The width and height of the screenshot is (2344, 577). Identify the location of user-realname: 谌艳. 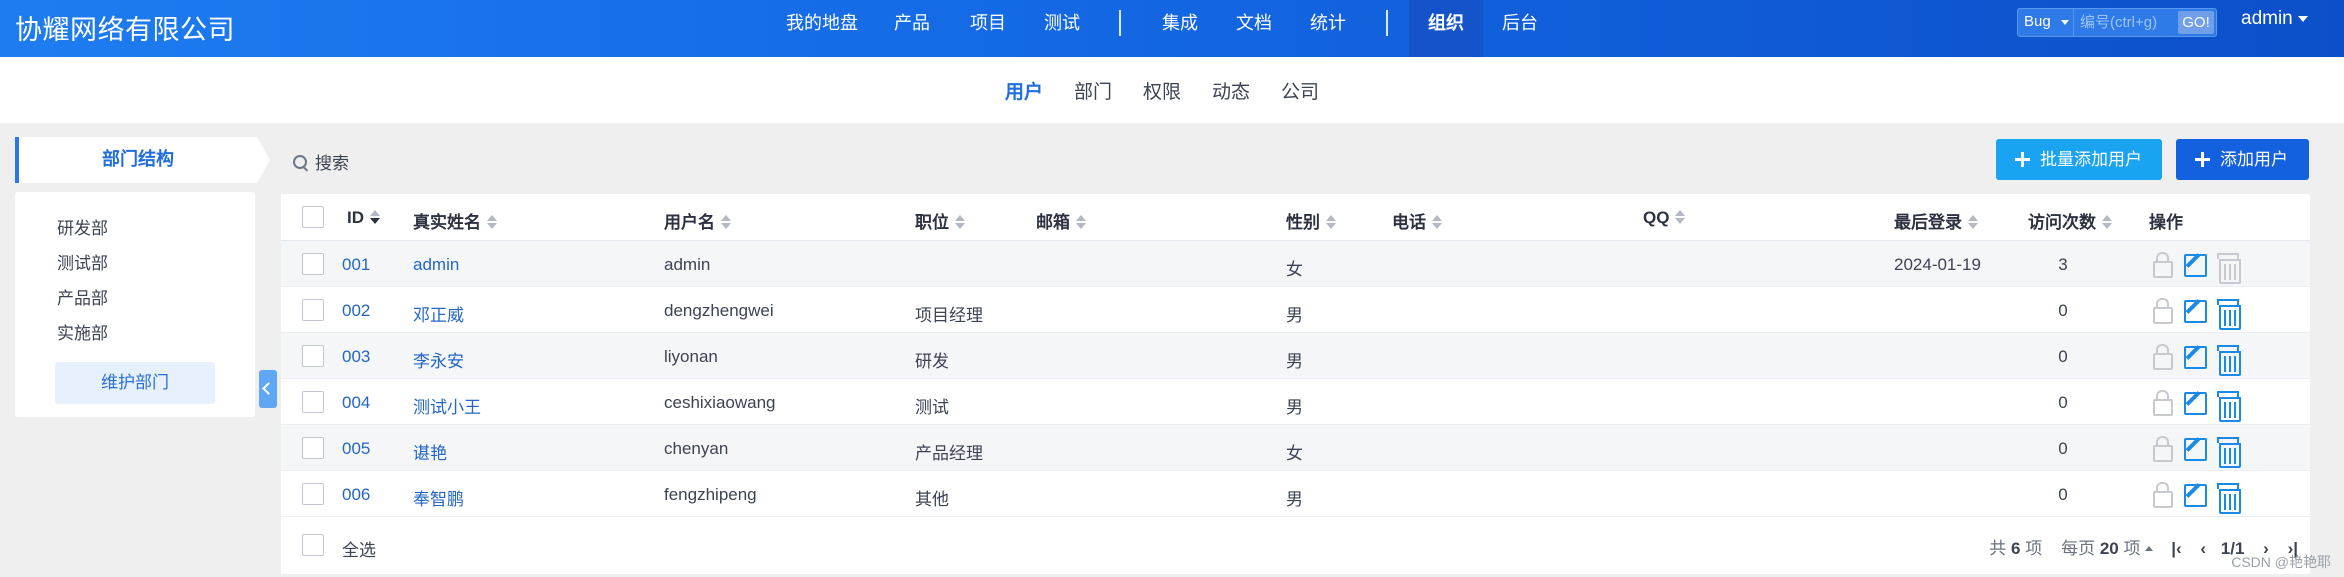
(430, 451).